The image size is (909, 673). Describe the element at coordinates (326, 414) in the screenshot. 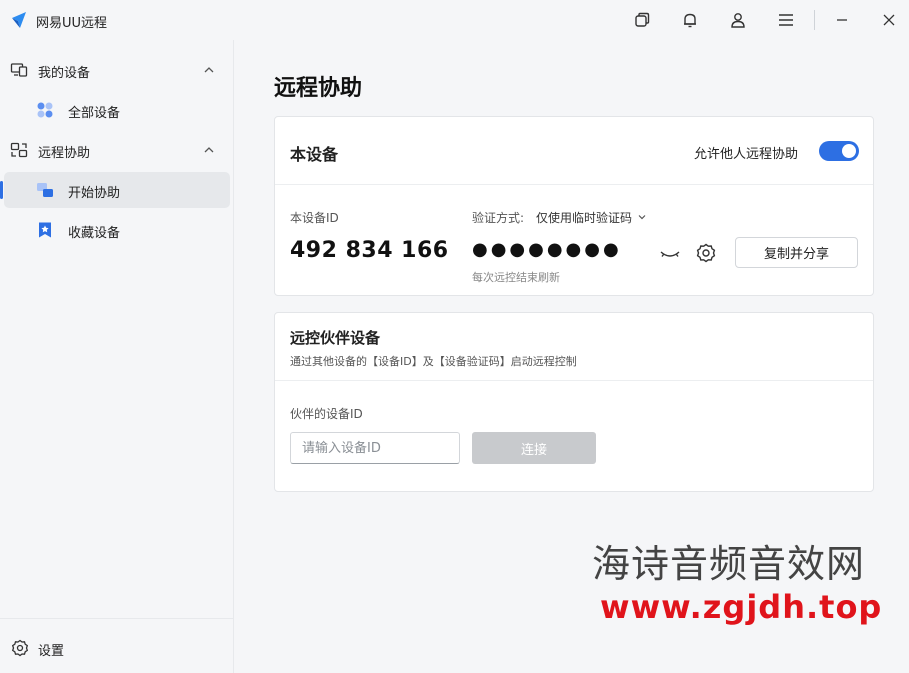

I see `partner-id-label: 伙伴的设备ID` at that location.